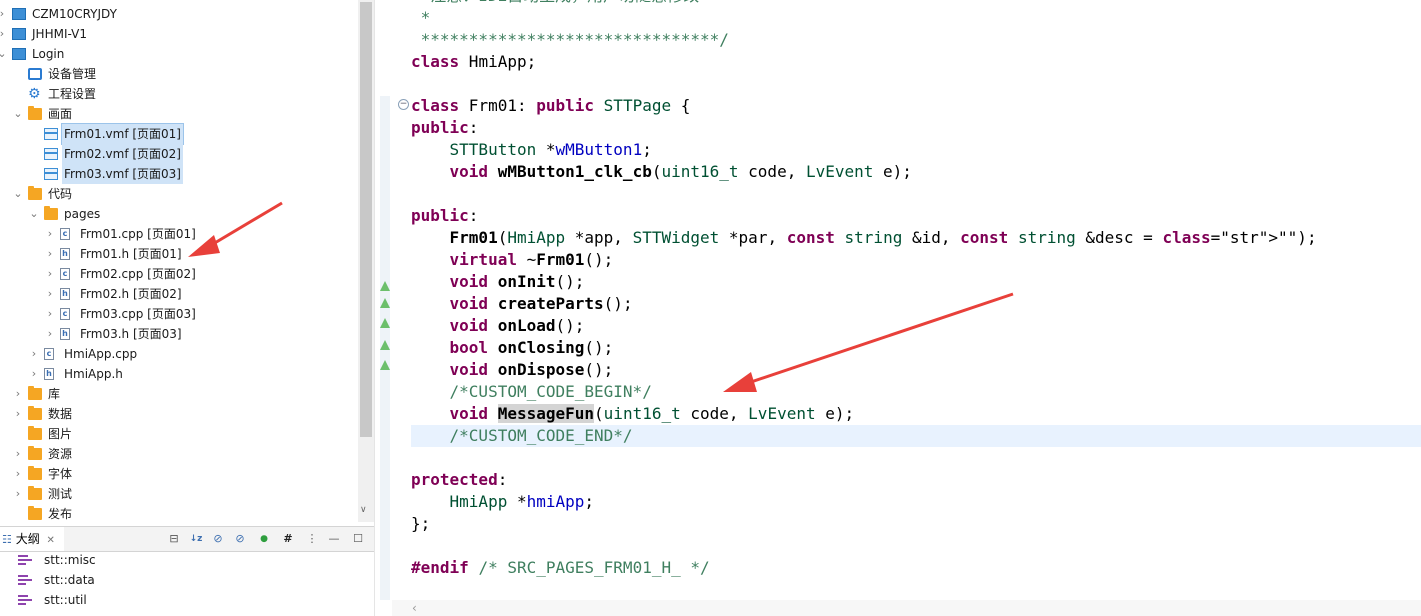 The width and height of the screenshot is (1421, 616). I want to click on scroll-left-arrow-icon: ‹, so click(414, 608).